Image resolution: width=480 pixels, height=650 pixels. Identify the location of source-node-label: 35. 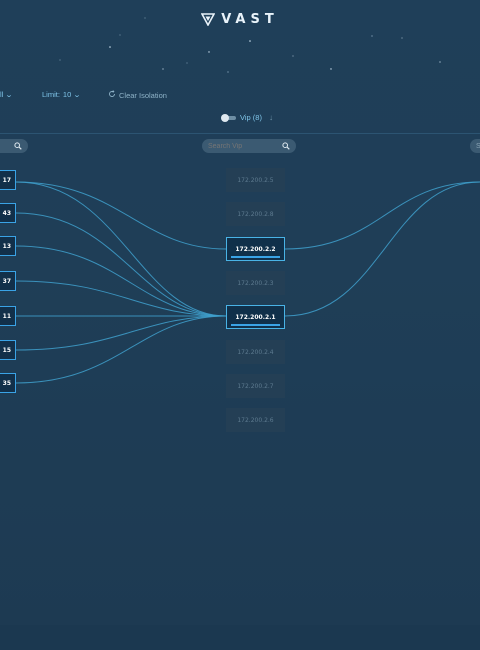
(6, 383).